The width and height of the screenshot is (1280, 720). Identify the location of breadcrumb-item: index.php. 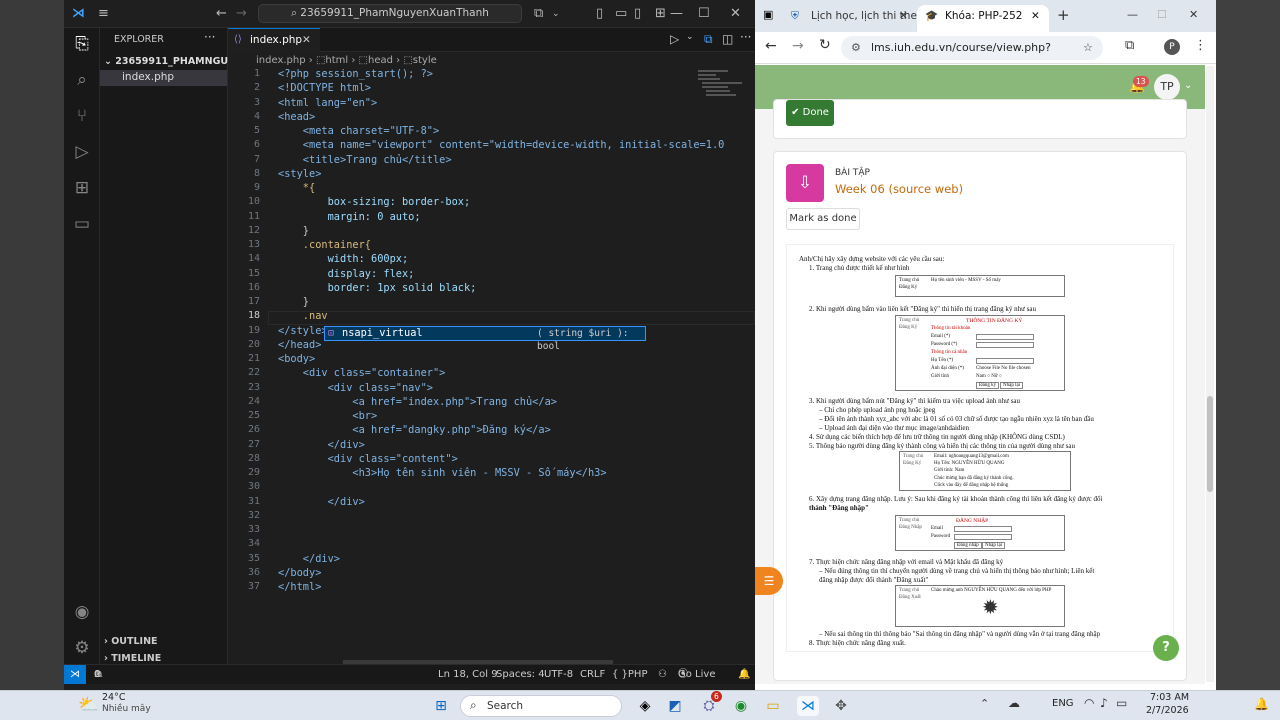
(281, 60).